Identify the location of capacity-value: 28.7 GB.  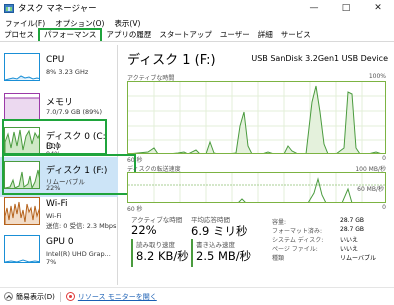
(352, 220).